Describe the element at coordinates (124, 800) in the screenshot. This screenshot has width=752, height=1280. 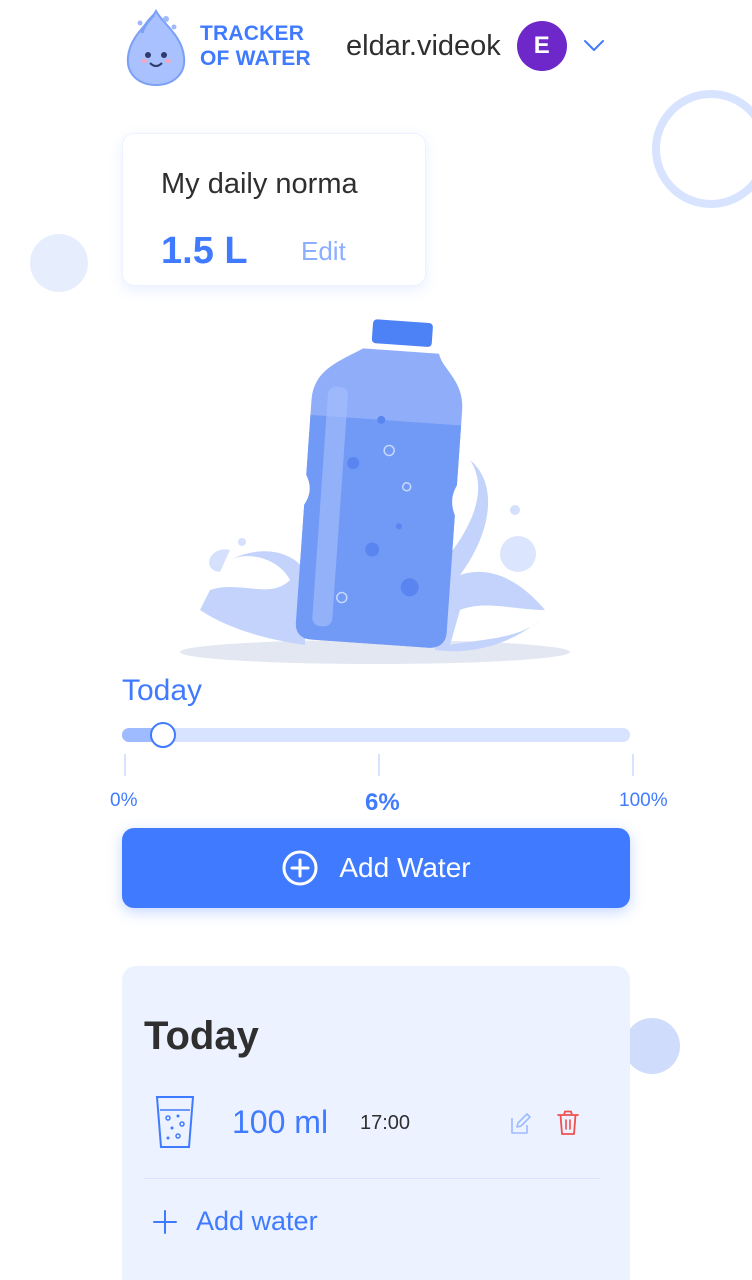
I see `tick-label-min: 0%` at that location.